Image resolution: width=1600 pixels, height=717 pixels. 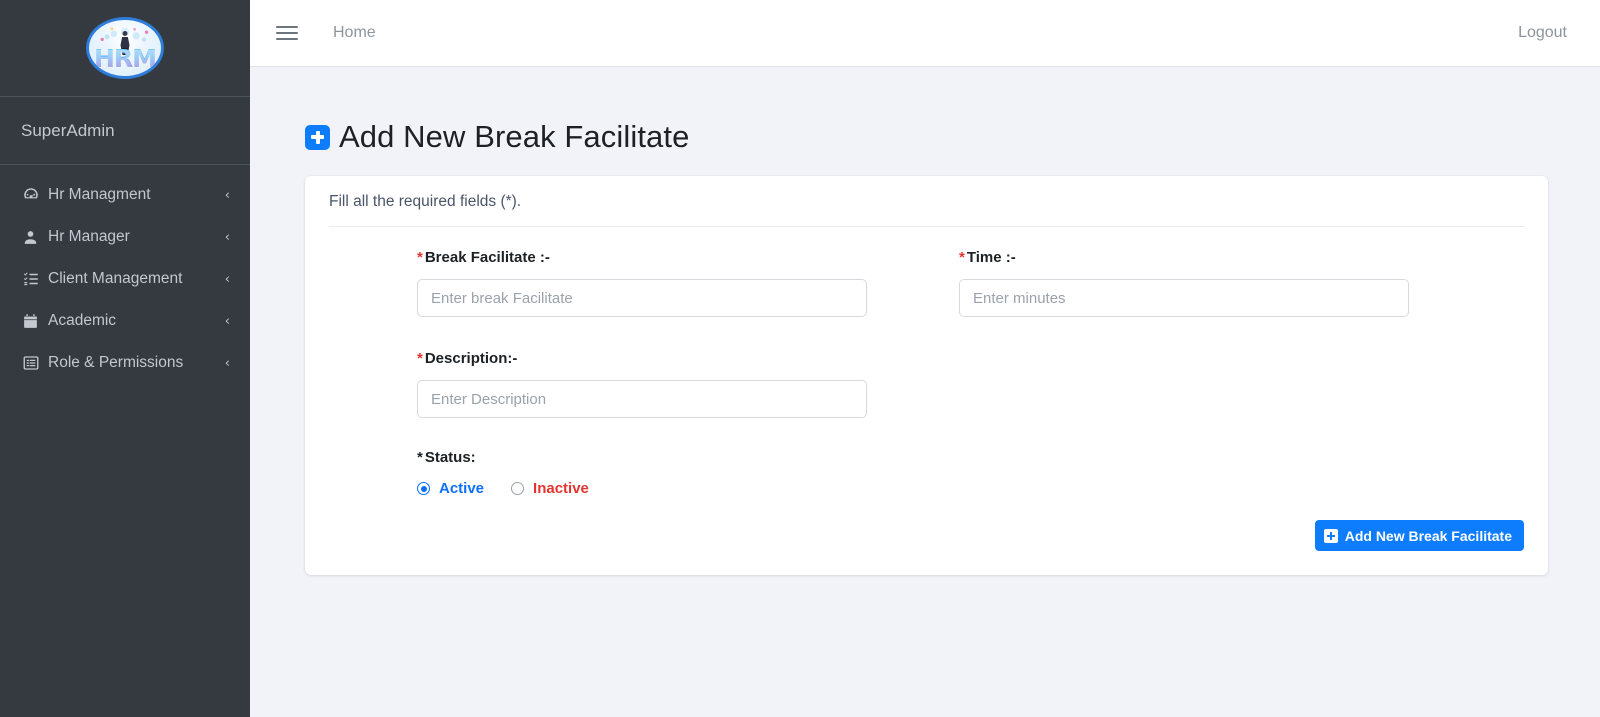 What do you see at coordinates (125, 58) in the screenshot?
I see `logo-text: HRM` at bounding box center [125, 58].